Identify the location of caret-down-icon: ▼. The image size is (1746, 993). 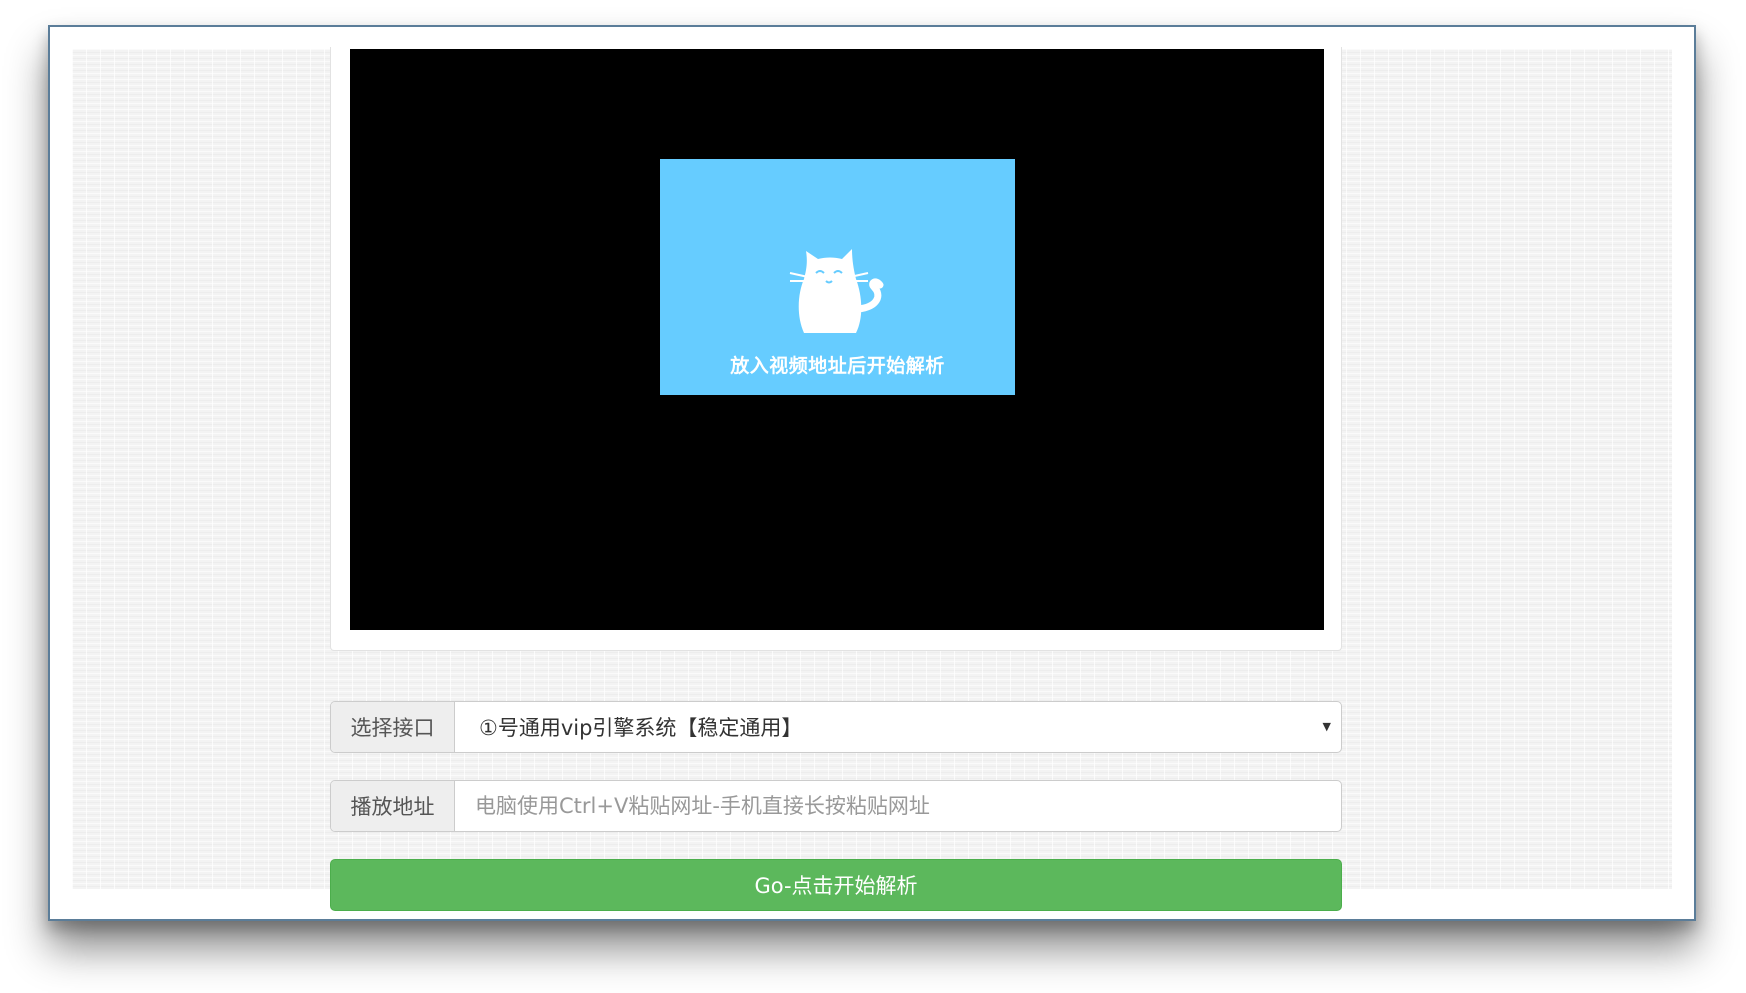
(1326, 726).